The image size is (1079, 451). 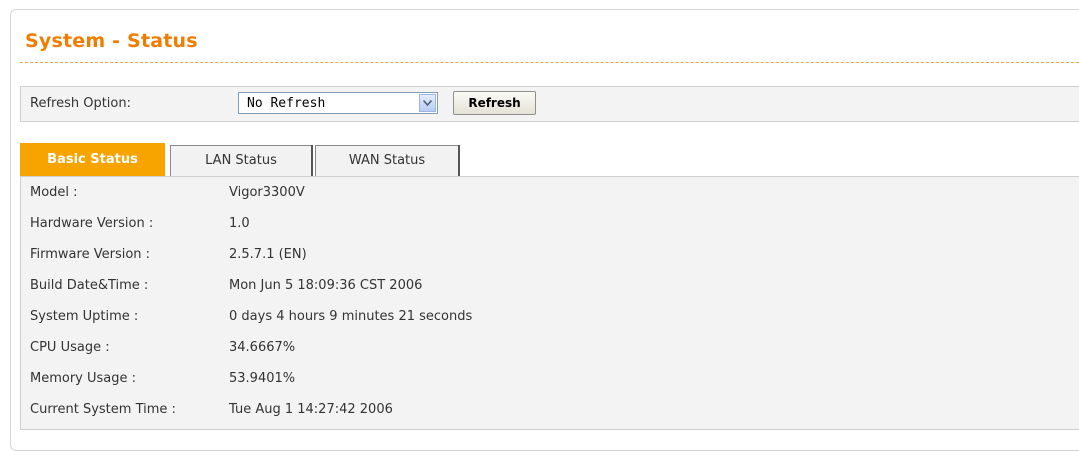 I want to click on status-value: Tue Aug 1 14:27:42 2006, so click(x=311, y=409).